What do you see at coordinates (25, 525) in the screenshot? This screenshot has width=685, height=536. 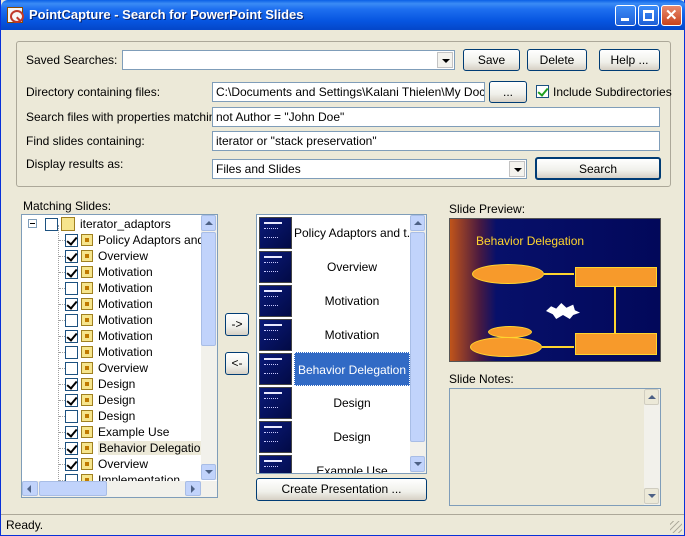 I see `status-text: Ready.` at bounding box center [25, 525].